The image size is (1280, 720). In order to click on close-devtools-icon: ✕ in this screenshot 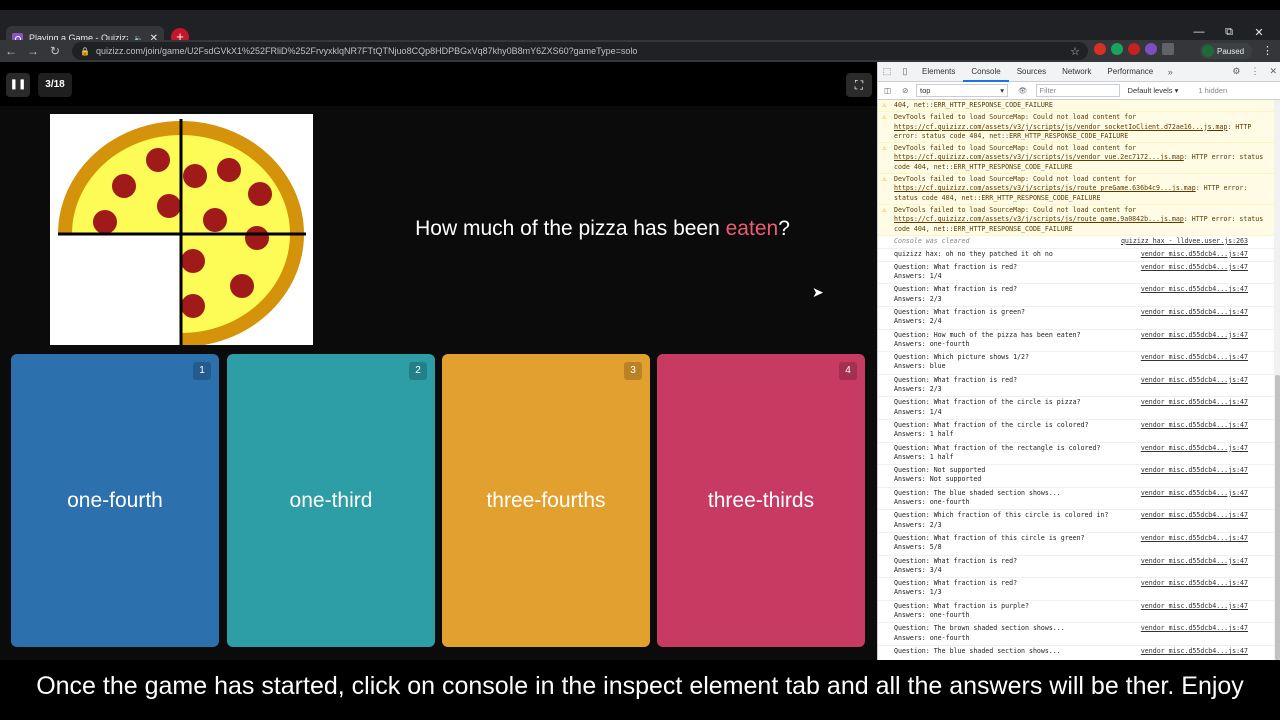, I will do `click(1273, 71)`.